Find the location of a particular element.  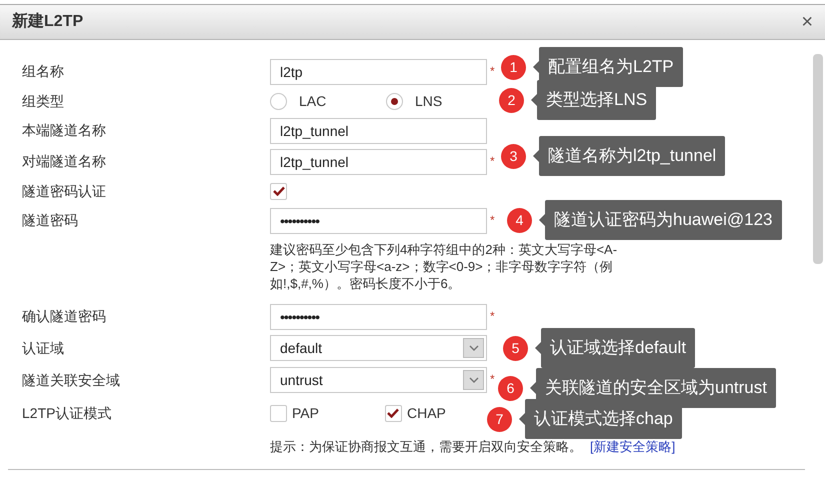

radio-label: LAC is located at coordinates (312, 101).